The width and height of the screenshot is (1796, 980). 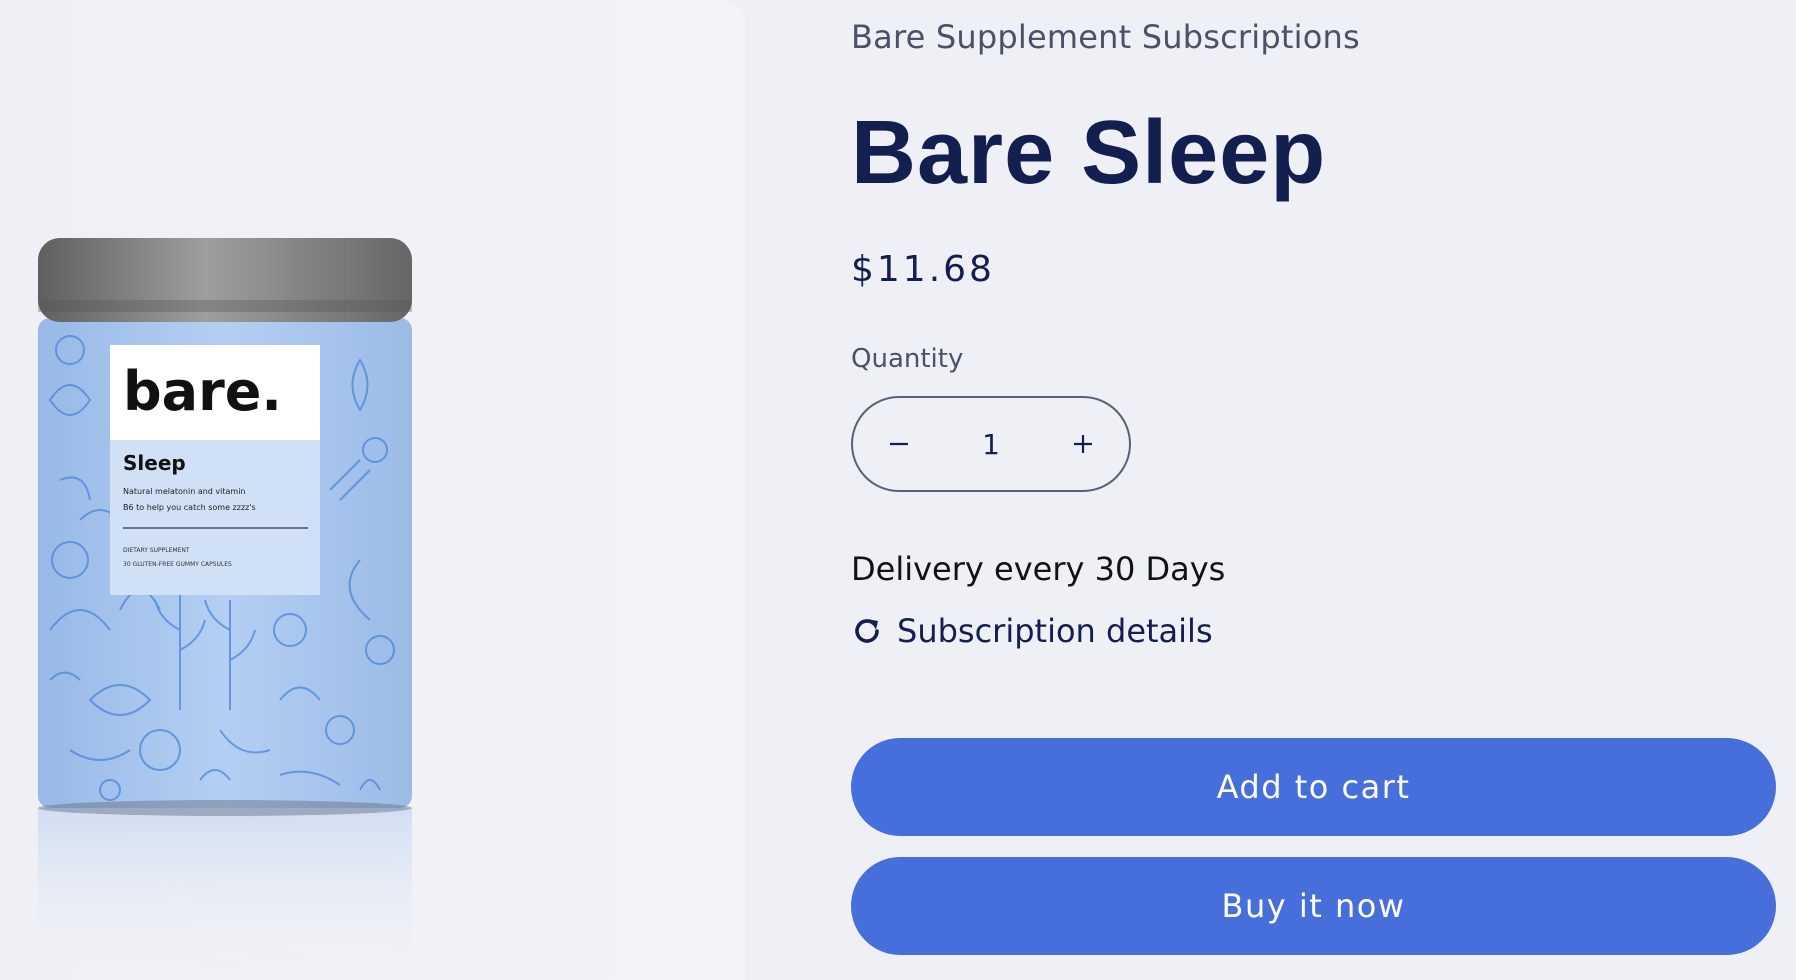 What do you see at coordinates (202, 391) in the screenshot?
I see `can-brand-text: bare.` at bounding box center [202, 391].